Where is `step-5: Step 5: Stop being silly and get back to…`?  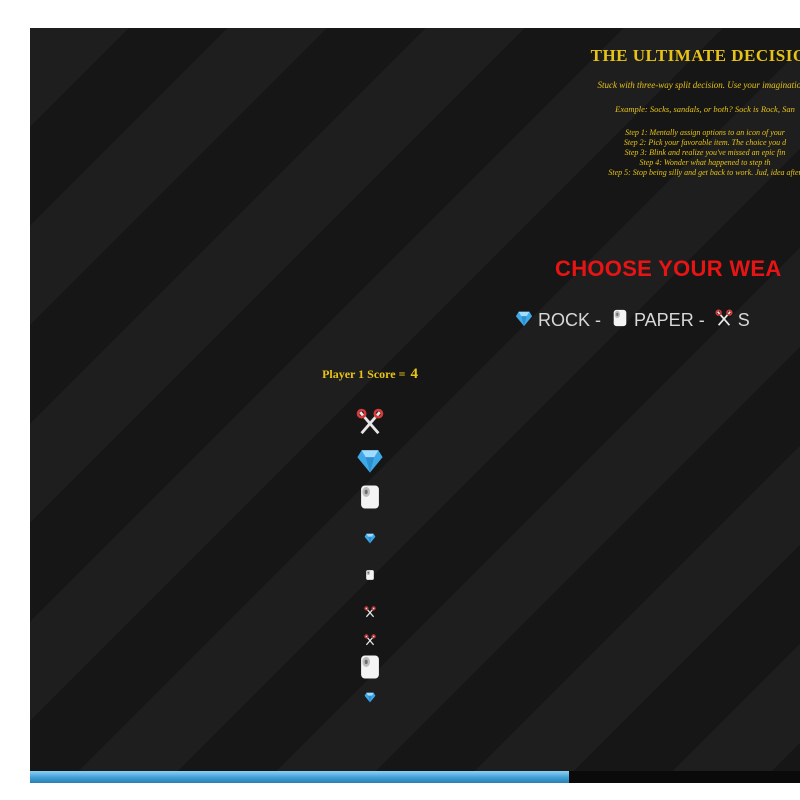
step-5: Step 5: Stop being silly and get back to… is located at coordinates (704, 172).